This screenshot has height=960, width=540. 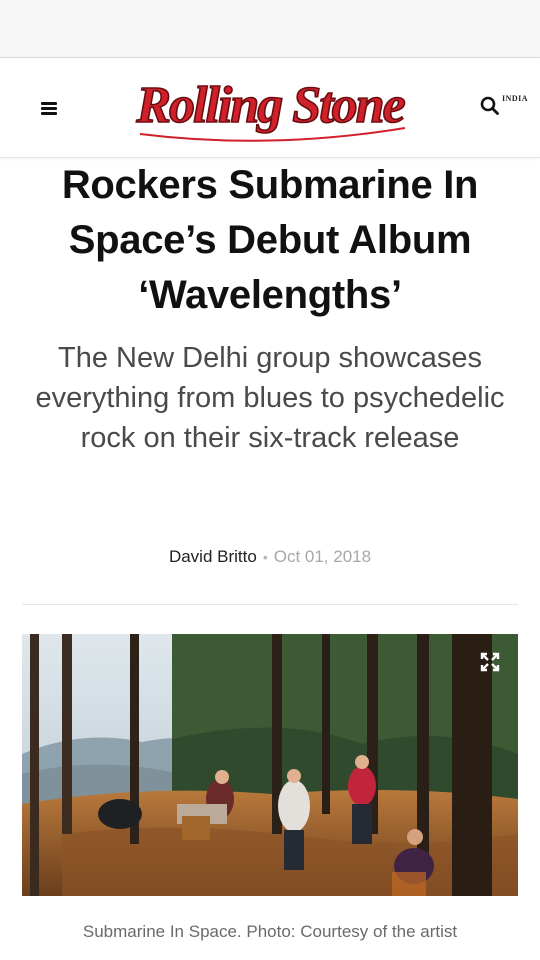 What do you see at coordinates (213, 556) in the screenshot?
I see `author-link: David Britto` at bounding box center [213, 556].